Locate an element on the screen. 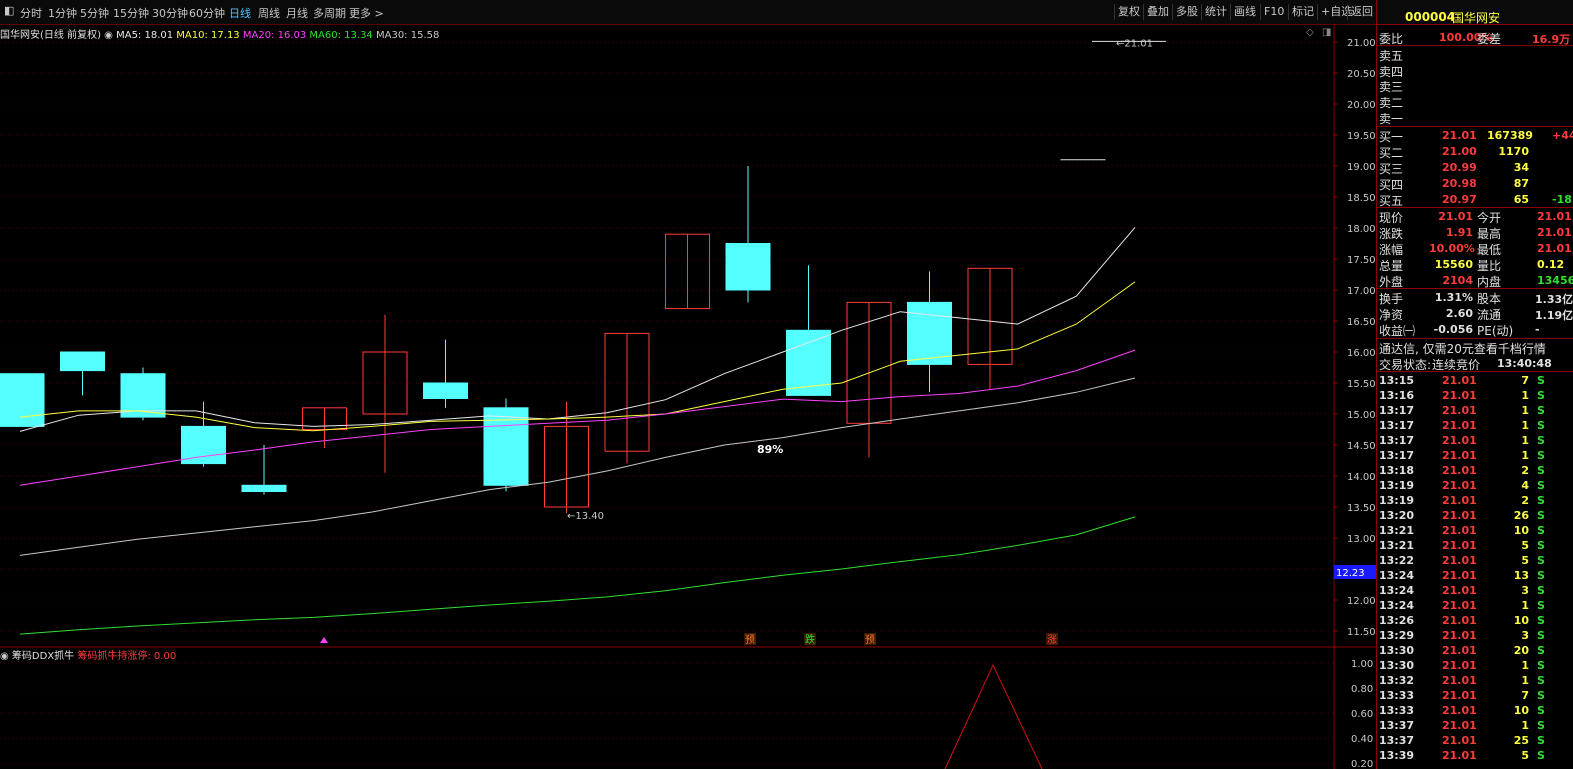  signal-label: 预 is located at coordinates (750, 640).